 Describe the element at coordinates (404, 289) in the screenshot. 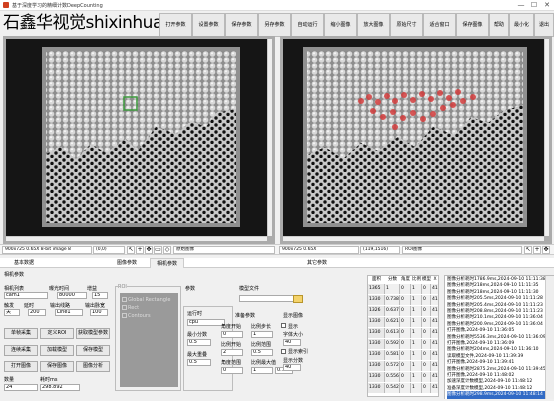

I see `table-row: 13651010416.2` at that location.